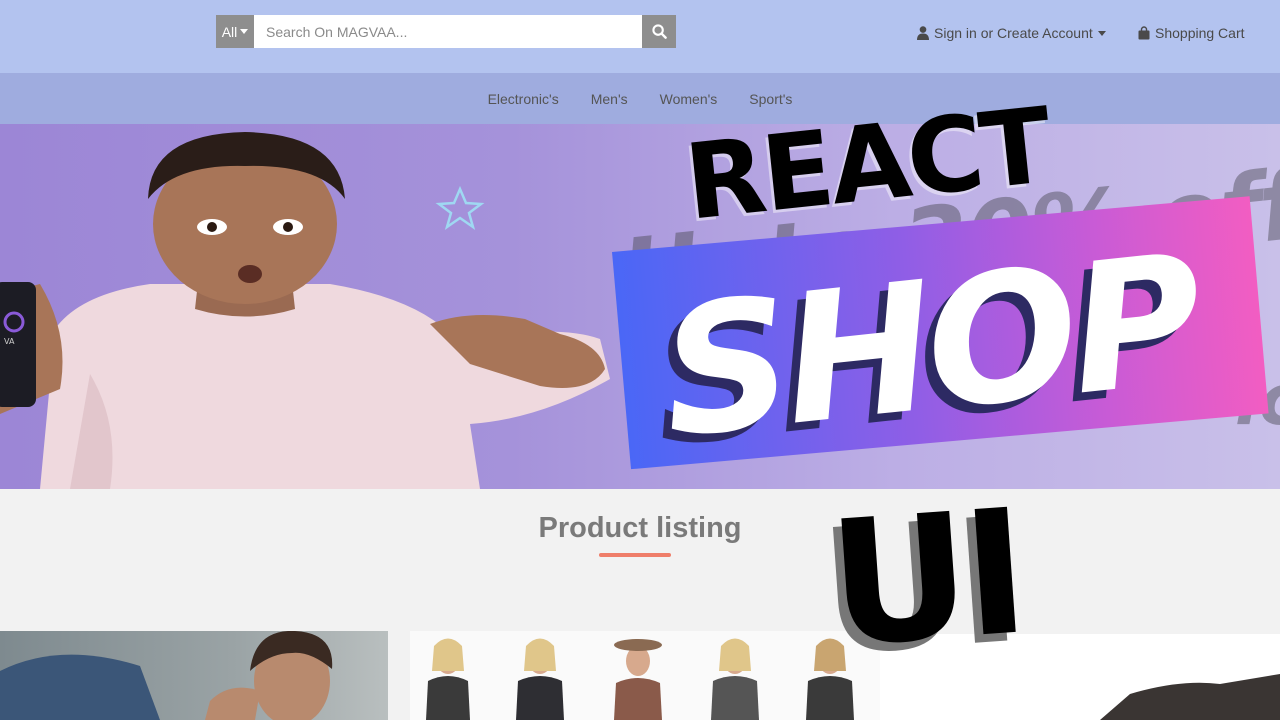  What do you see at coordinates (926, 578) in the screenshot?
I see `overlay-title-ui: UI` at bounding box center [926, 578].